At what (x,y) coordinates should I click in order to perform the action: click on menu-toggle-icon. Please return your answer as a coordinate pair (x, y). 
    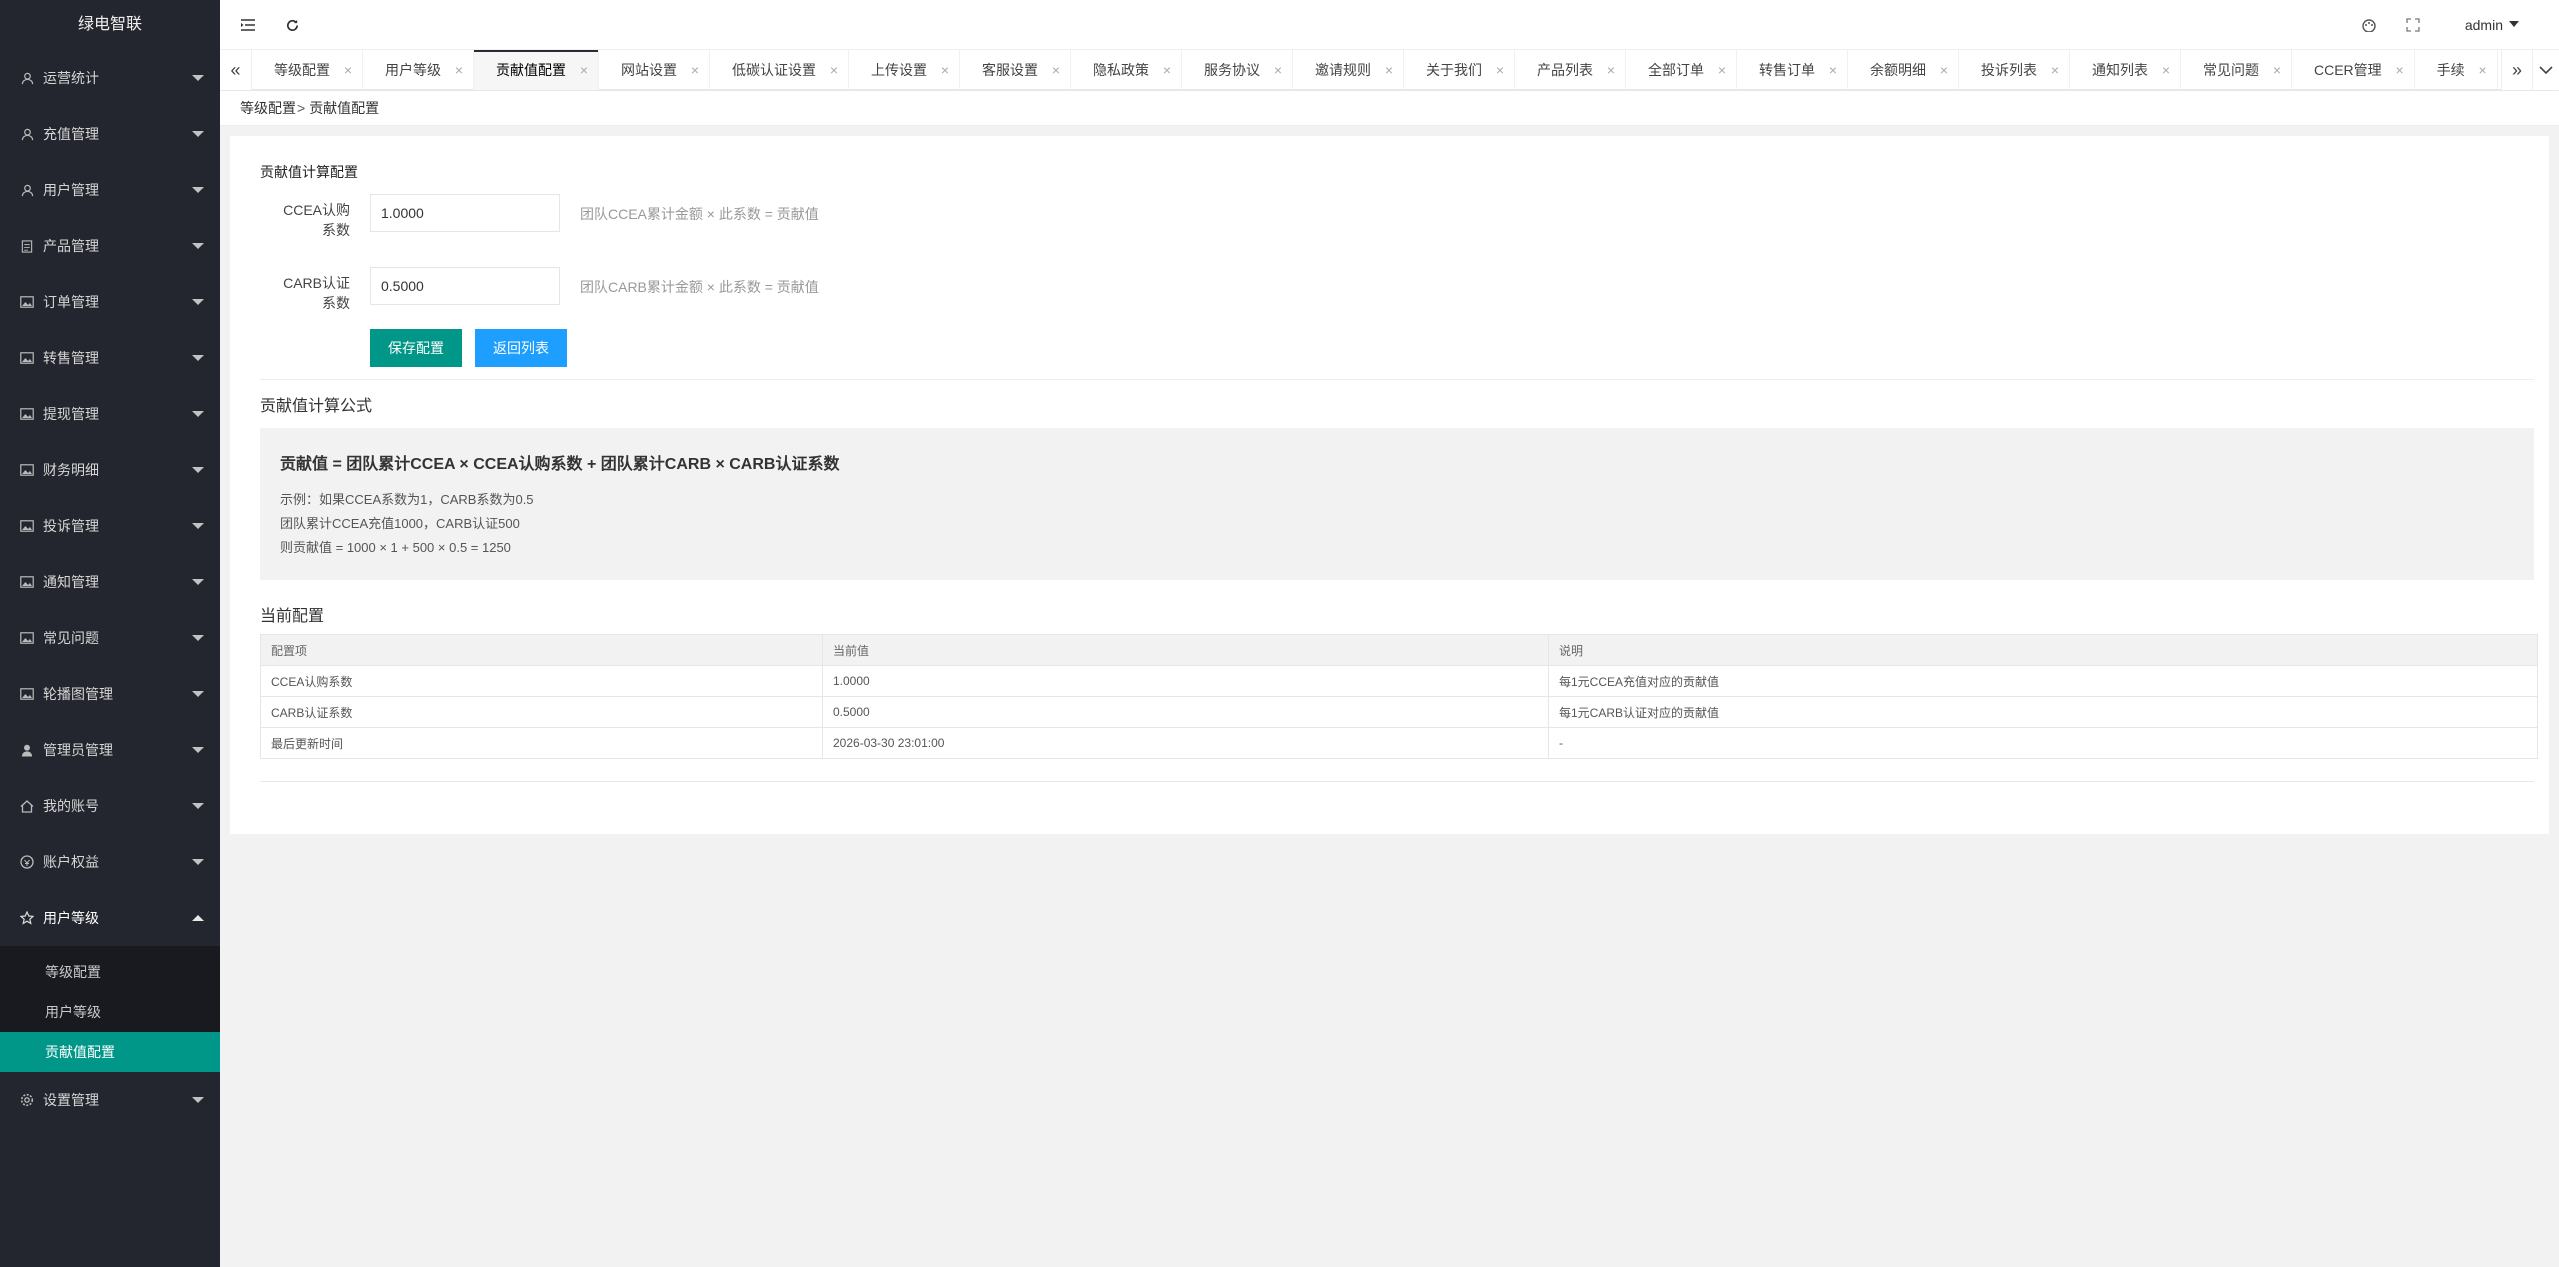
    Looking at the image, I should click on (248, 25).